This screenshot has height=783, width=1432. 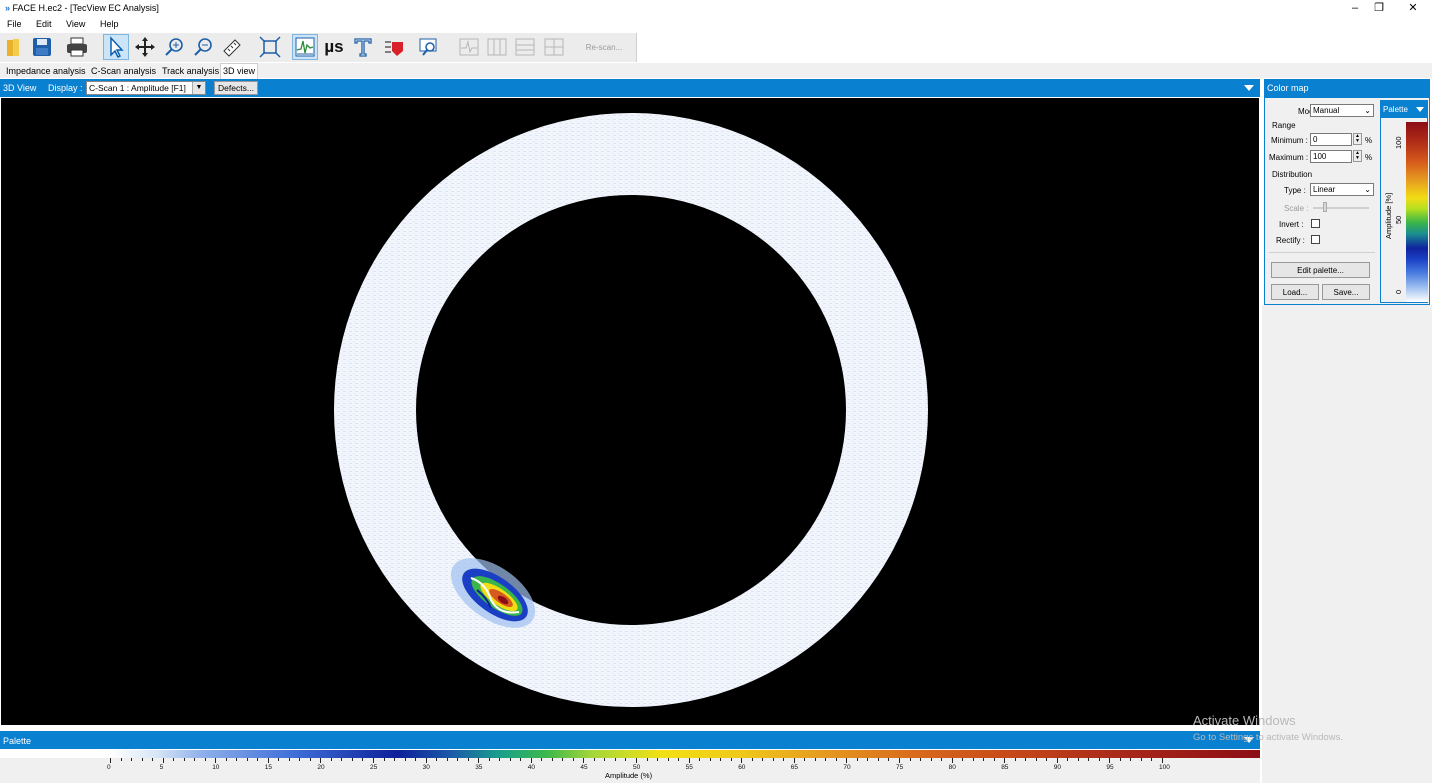 I want to click on tab-impedance-analysis: Impedance analysis, so click(x=46, y=71).